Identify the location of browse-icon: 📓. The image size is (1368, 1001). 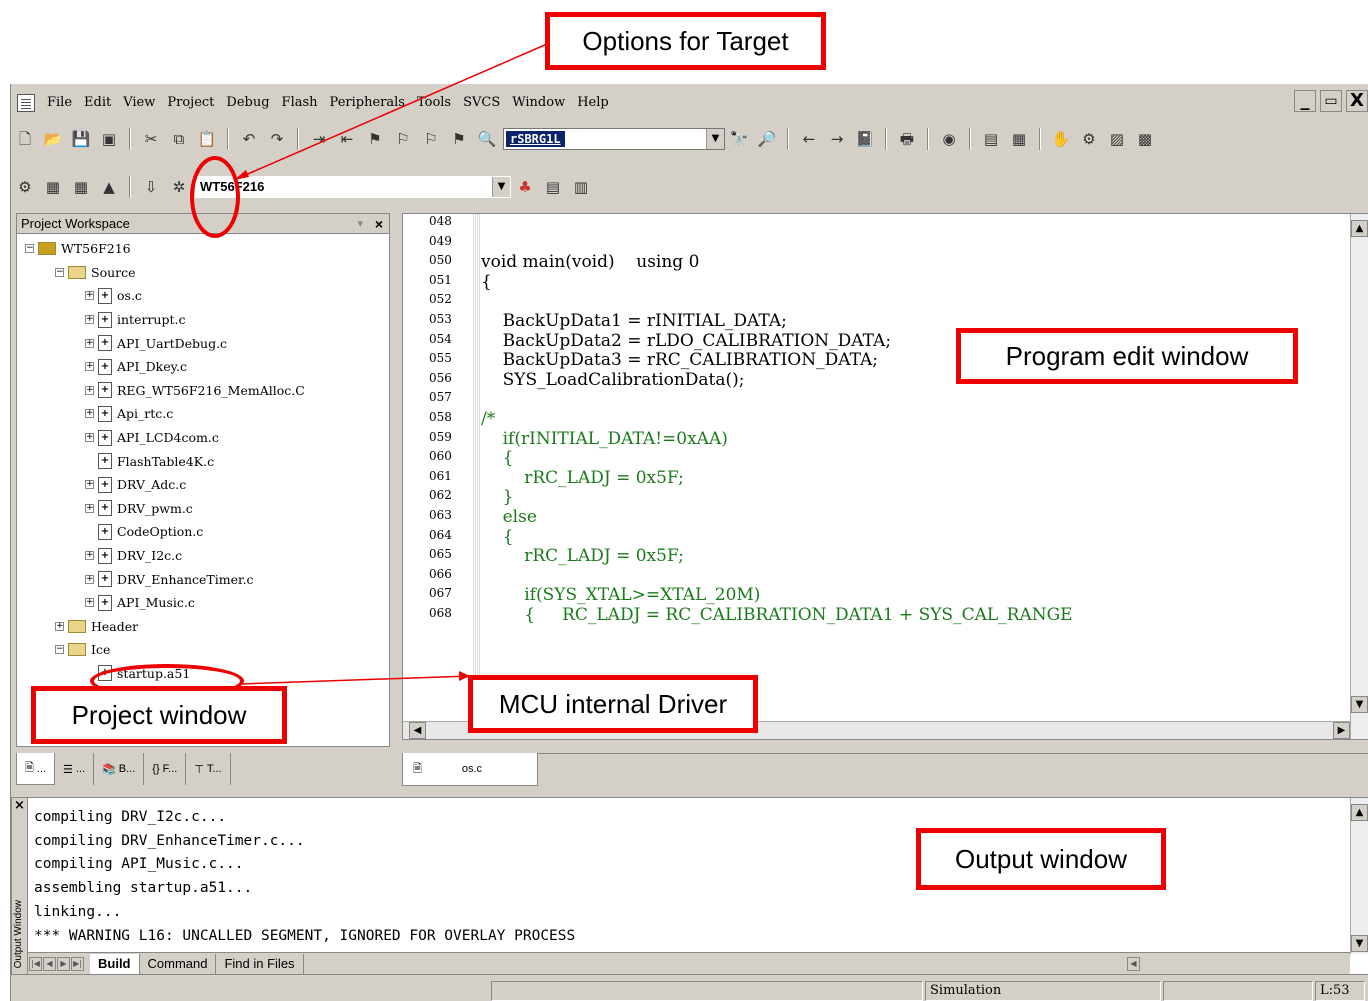
(865, 139).